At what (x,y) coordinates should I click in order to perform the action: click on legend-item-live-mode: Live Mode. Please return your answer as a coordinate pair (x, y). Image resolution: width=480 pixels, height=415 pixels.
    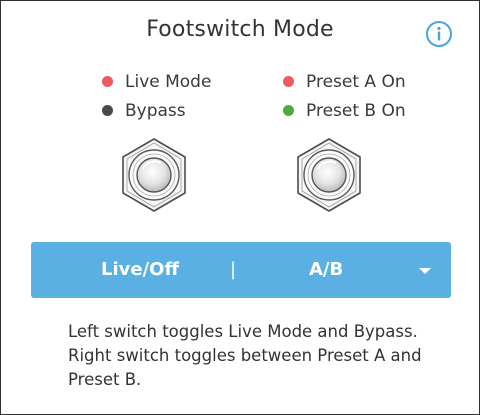
    Looking at the image, I should click on (156, 81).